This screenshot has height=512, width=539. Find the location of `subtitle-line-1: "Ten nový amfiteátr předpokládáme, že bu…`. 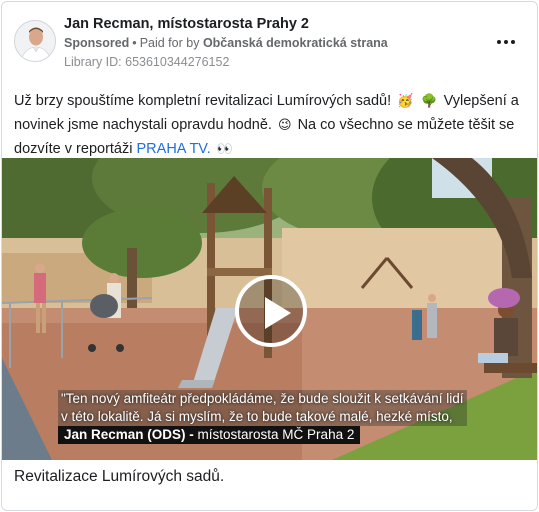

subtitle-line-1: "Ten nový amfiteátr předpokládáme, že bu… is located at coordinates (262, 399).